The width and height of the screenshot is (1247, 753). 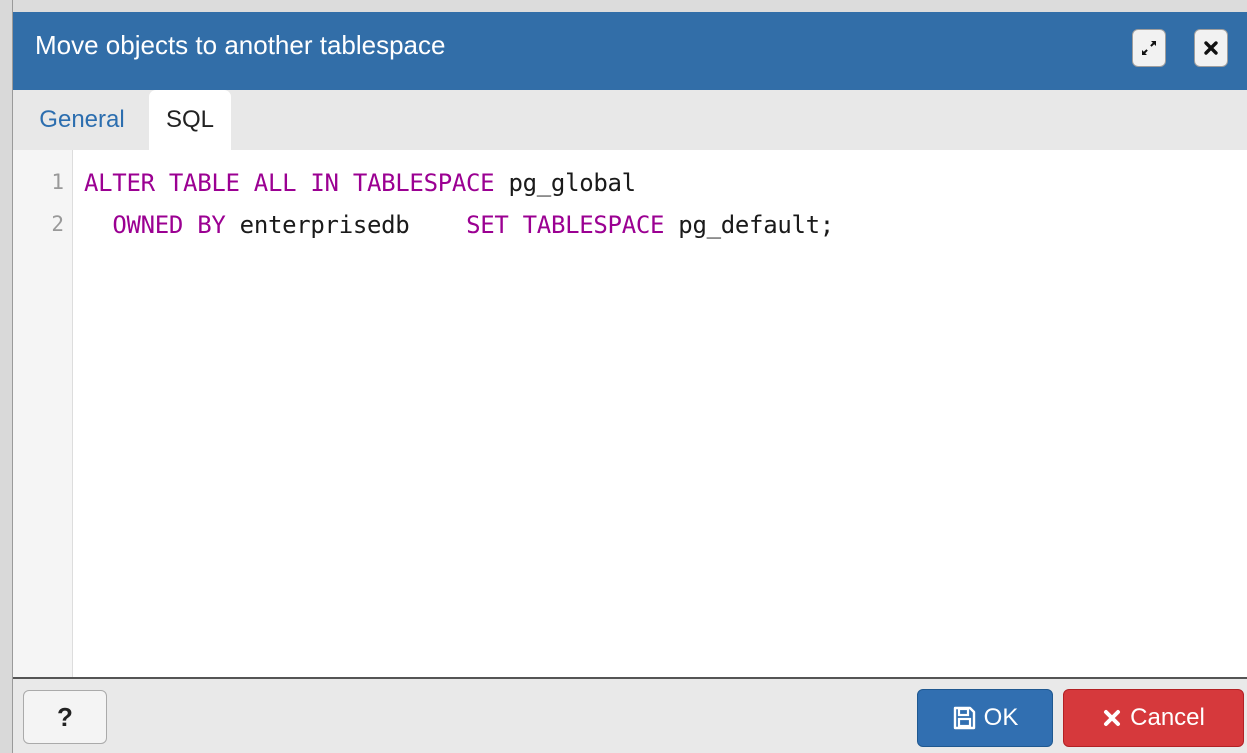 I want to click on expand-arrows-icon, so click(x=1149, y=48).